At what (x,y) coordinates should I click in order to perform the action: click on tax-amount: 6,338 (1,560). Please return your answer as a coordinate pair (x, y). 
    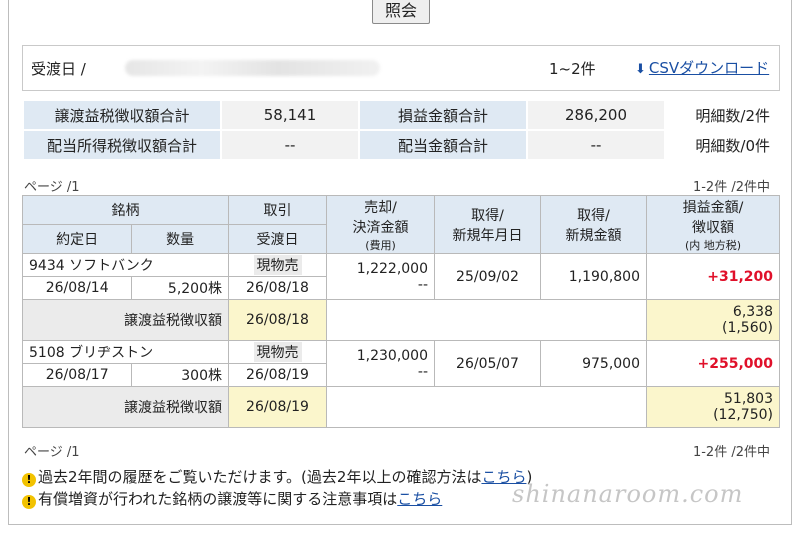
    Looking at the image, I should click on (713, 320).